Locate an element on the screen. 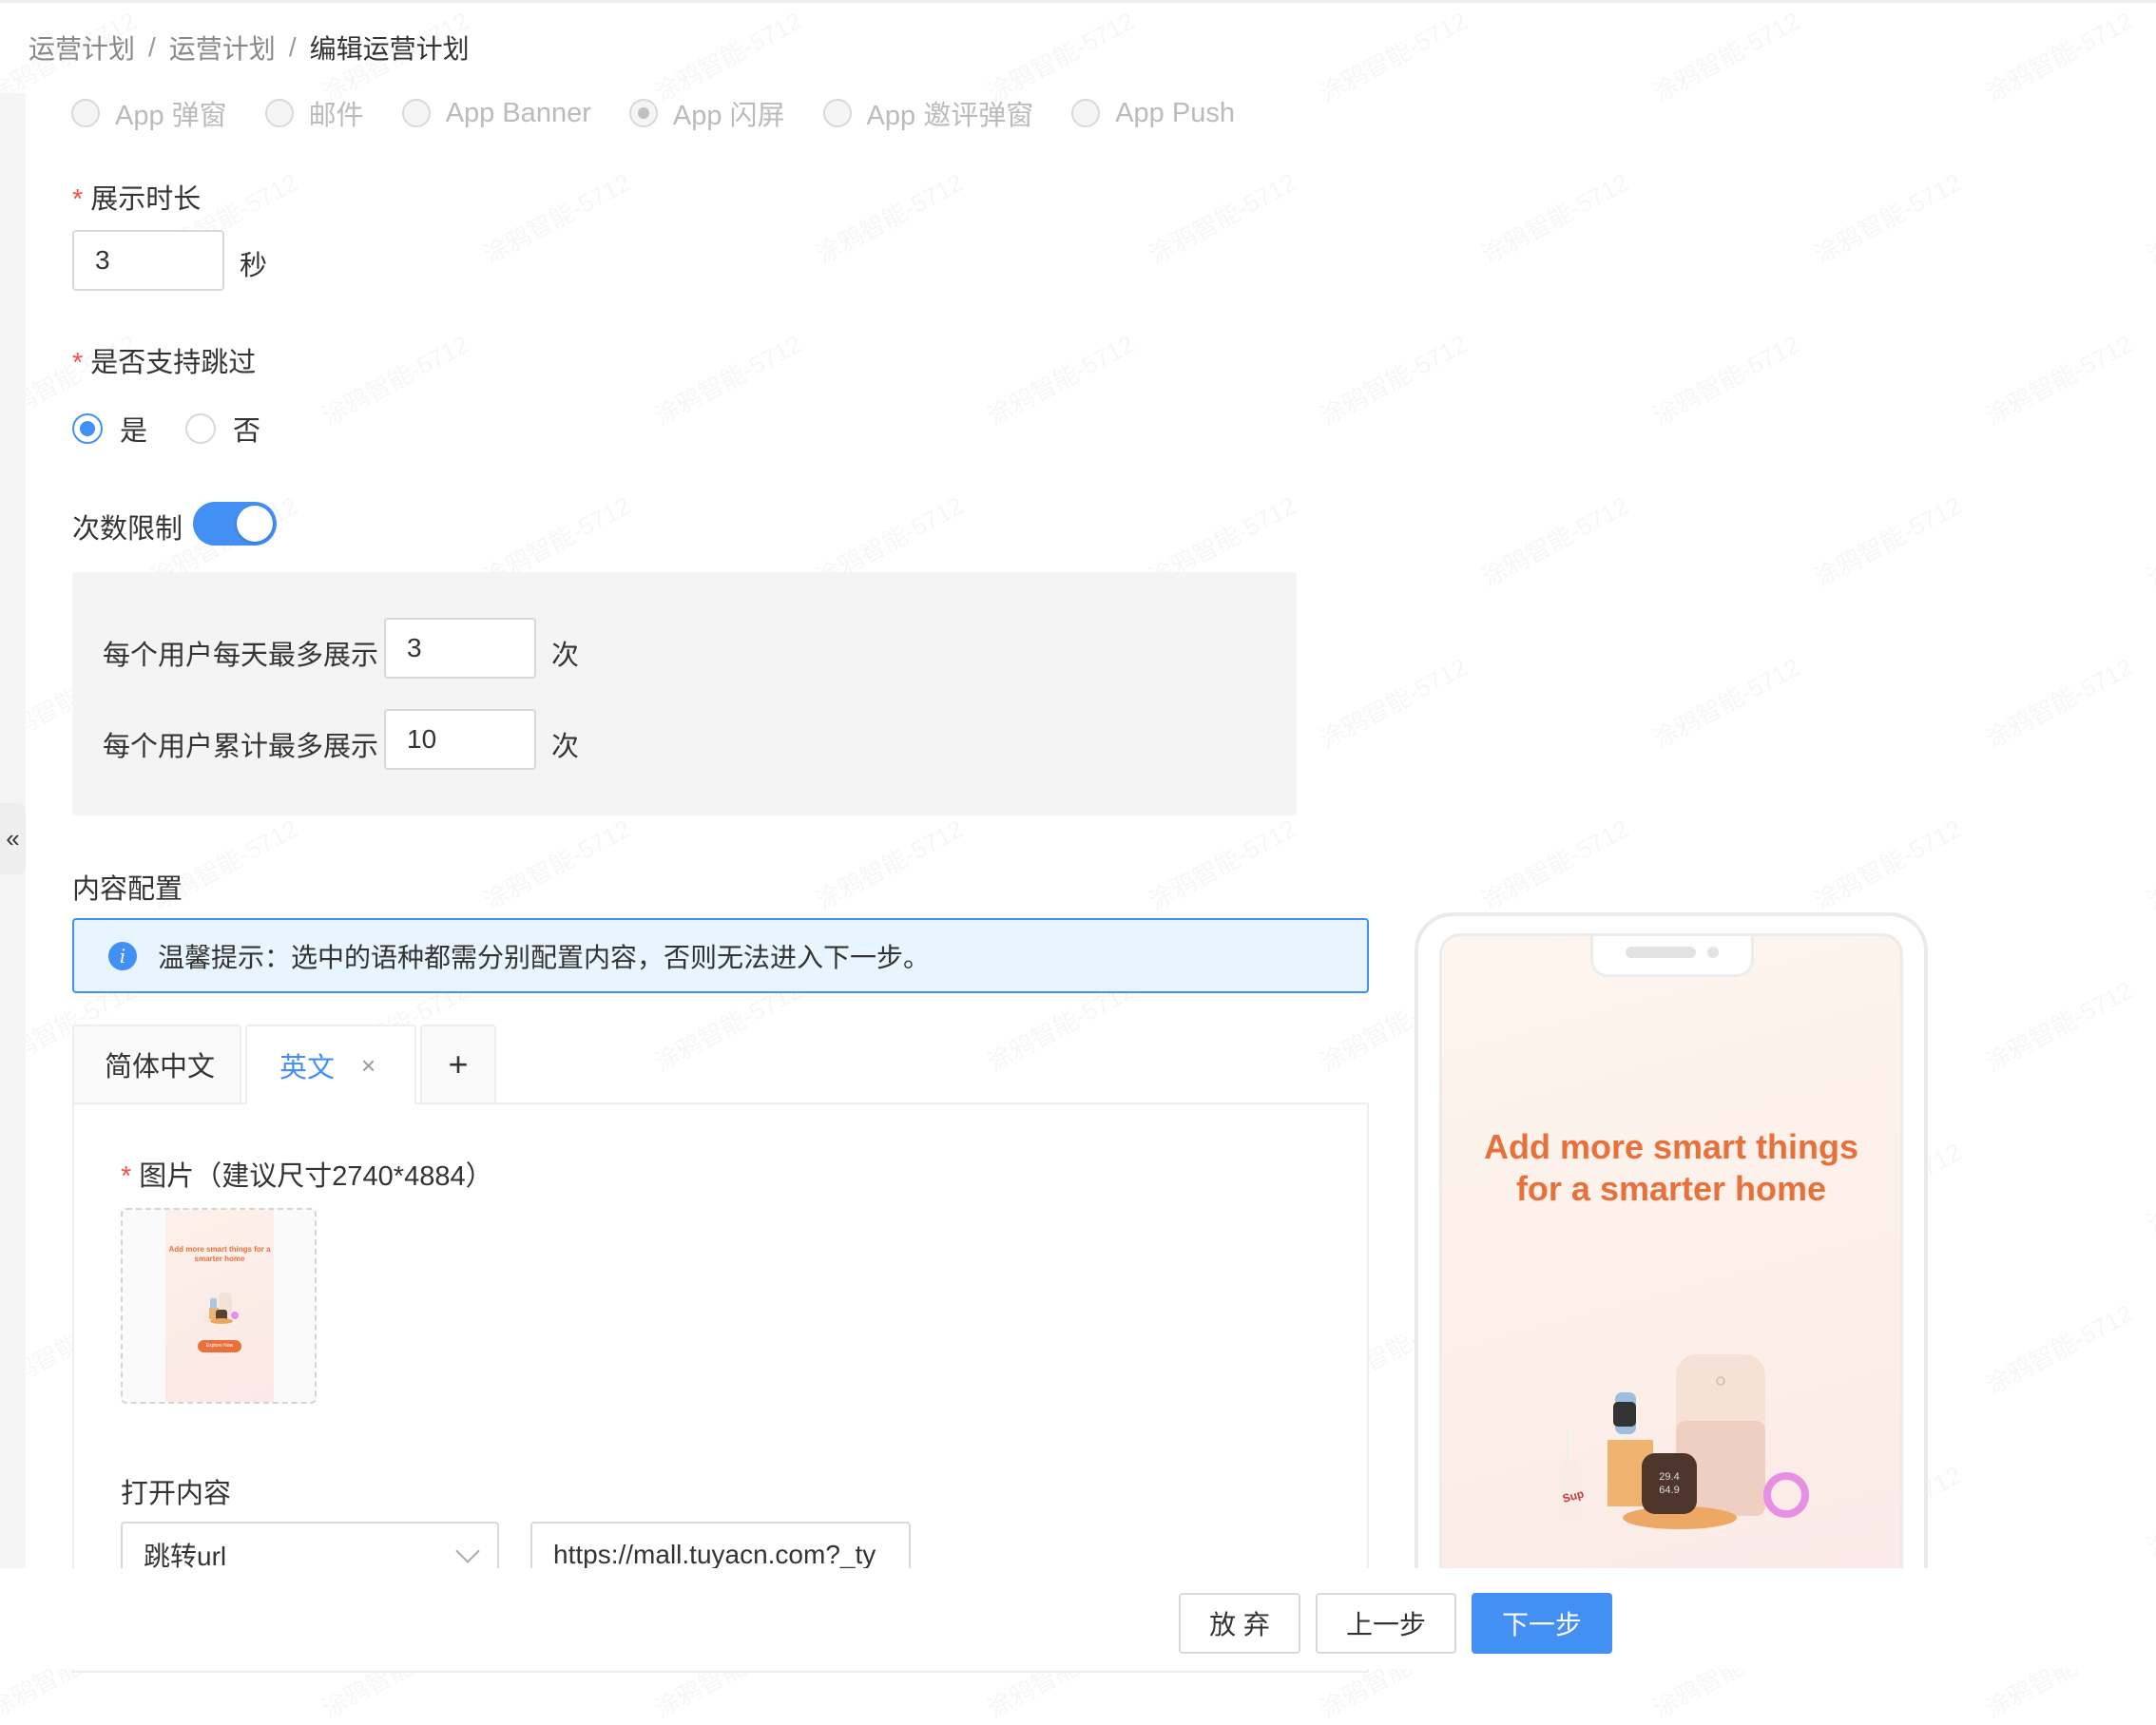  double-chevron-left-icon: « is located at coordinates (13, 838).